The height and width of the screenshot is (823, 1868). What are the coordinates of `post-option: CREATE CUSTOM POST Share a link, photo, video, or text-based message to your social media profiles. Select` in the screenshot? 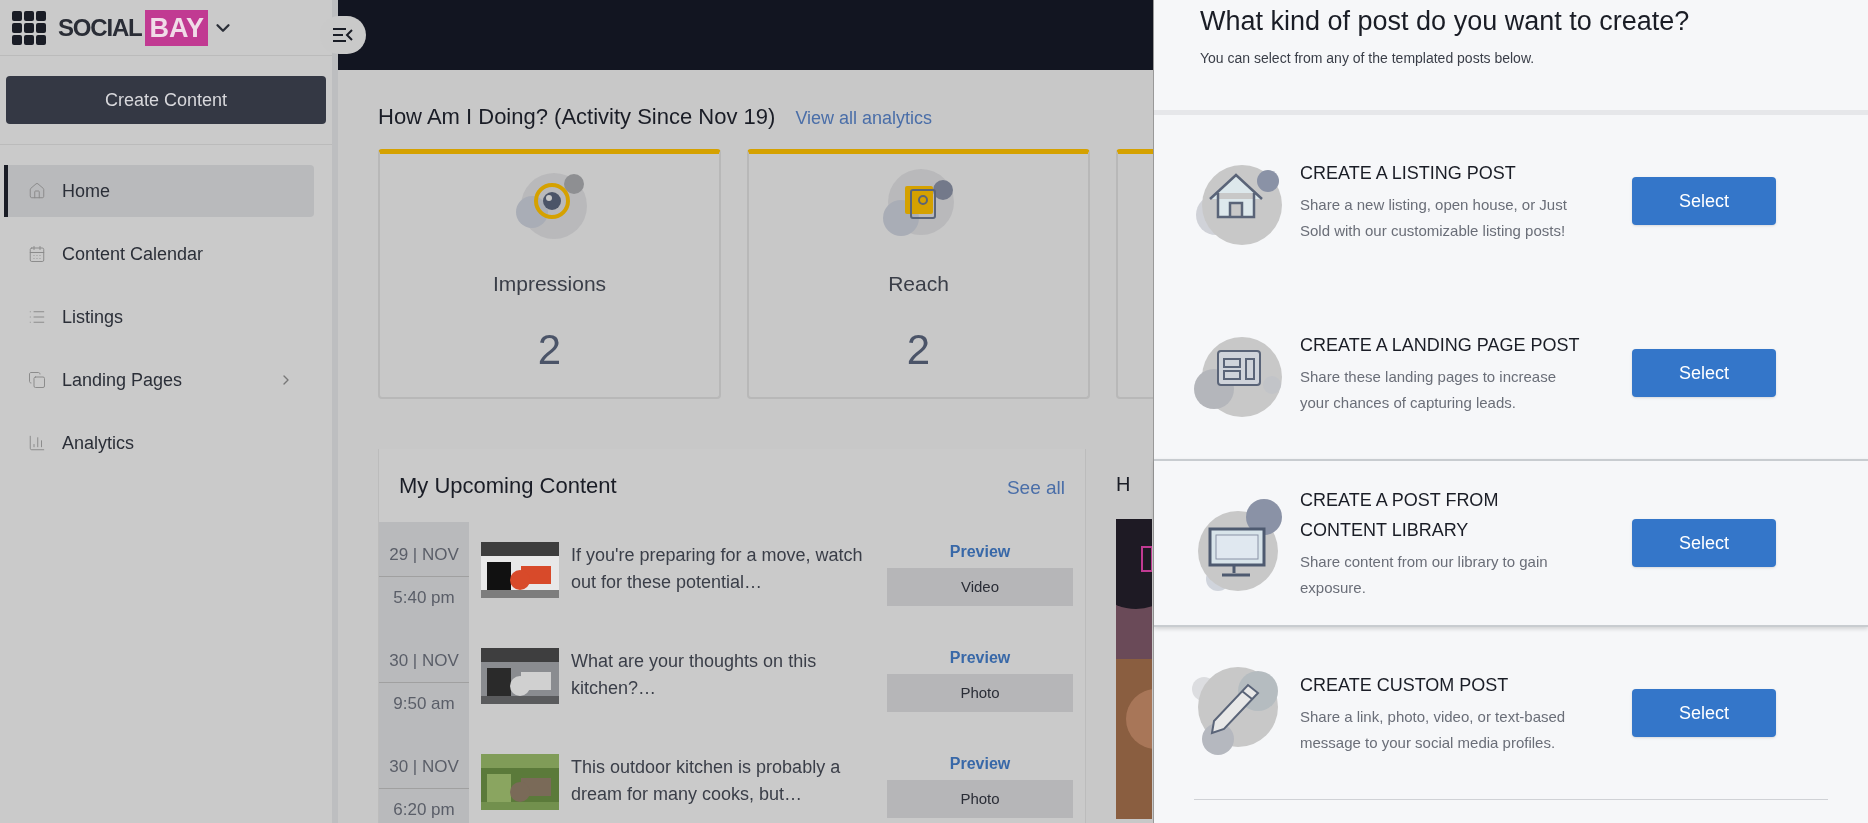 It's located at (1511, 713).